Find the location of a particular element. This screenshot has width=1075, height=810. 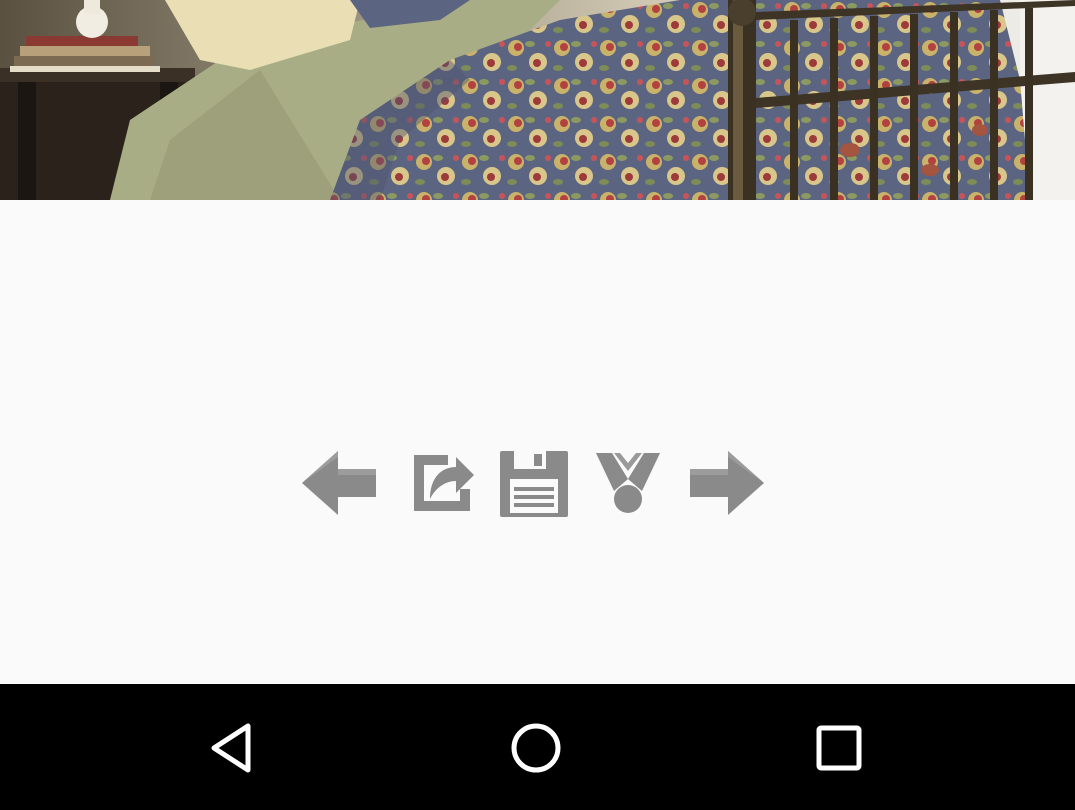

share-button is located at coordinates (440, 484).